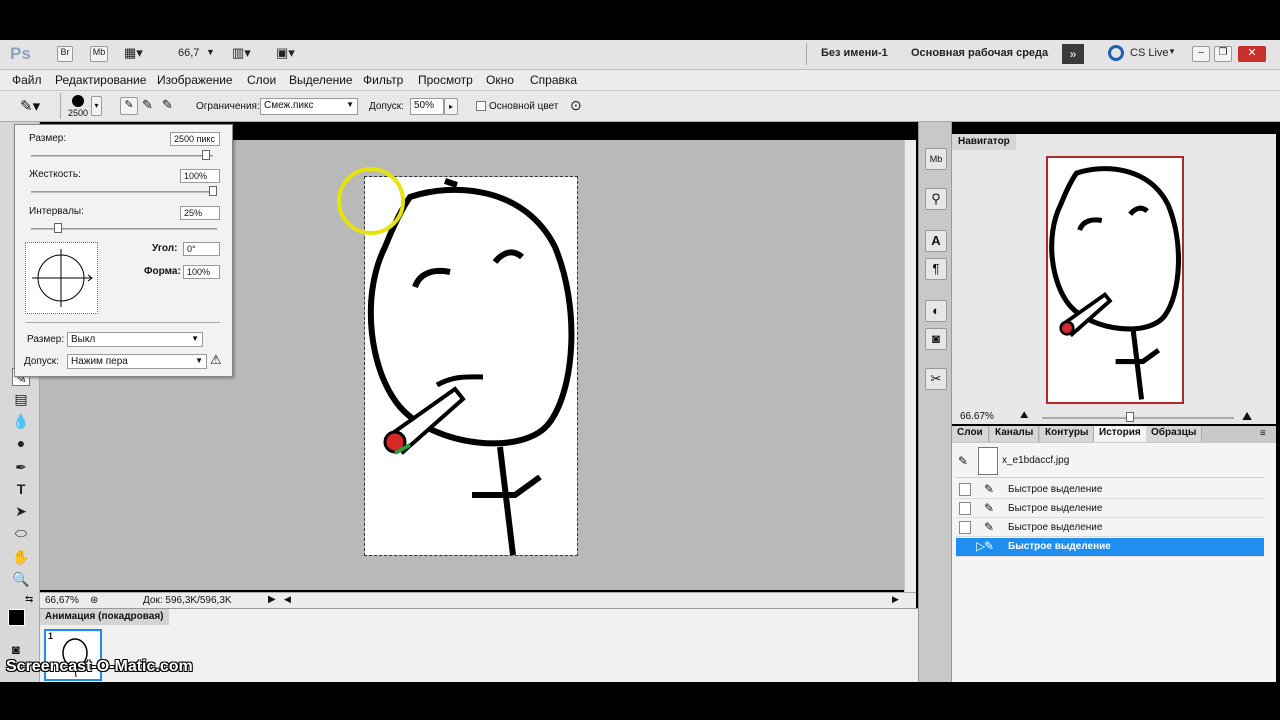 Image resolution: width=1280 pixels, height=720 pixels. What do you see at coordinates (1130, 417) in the screenshot?
I see `navigator-slider-knob` at bounding box center [1130, 417].